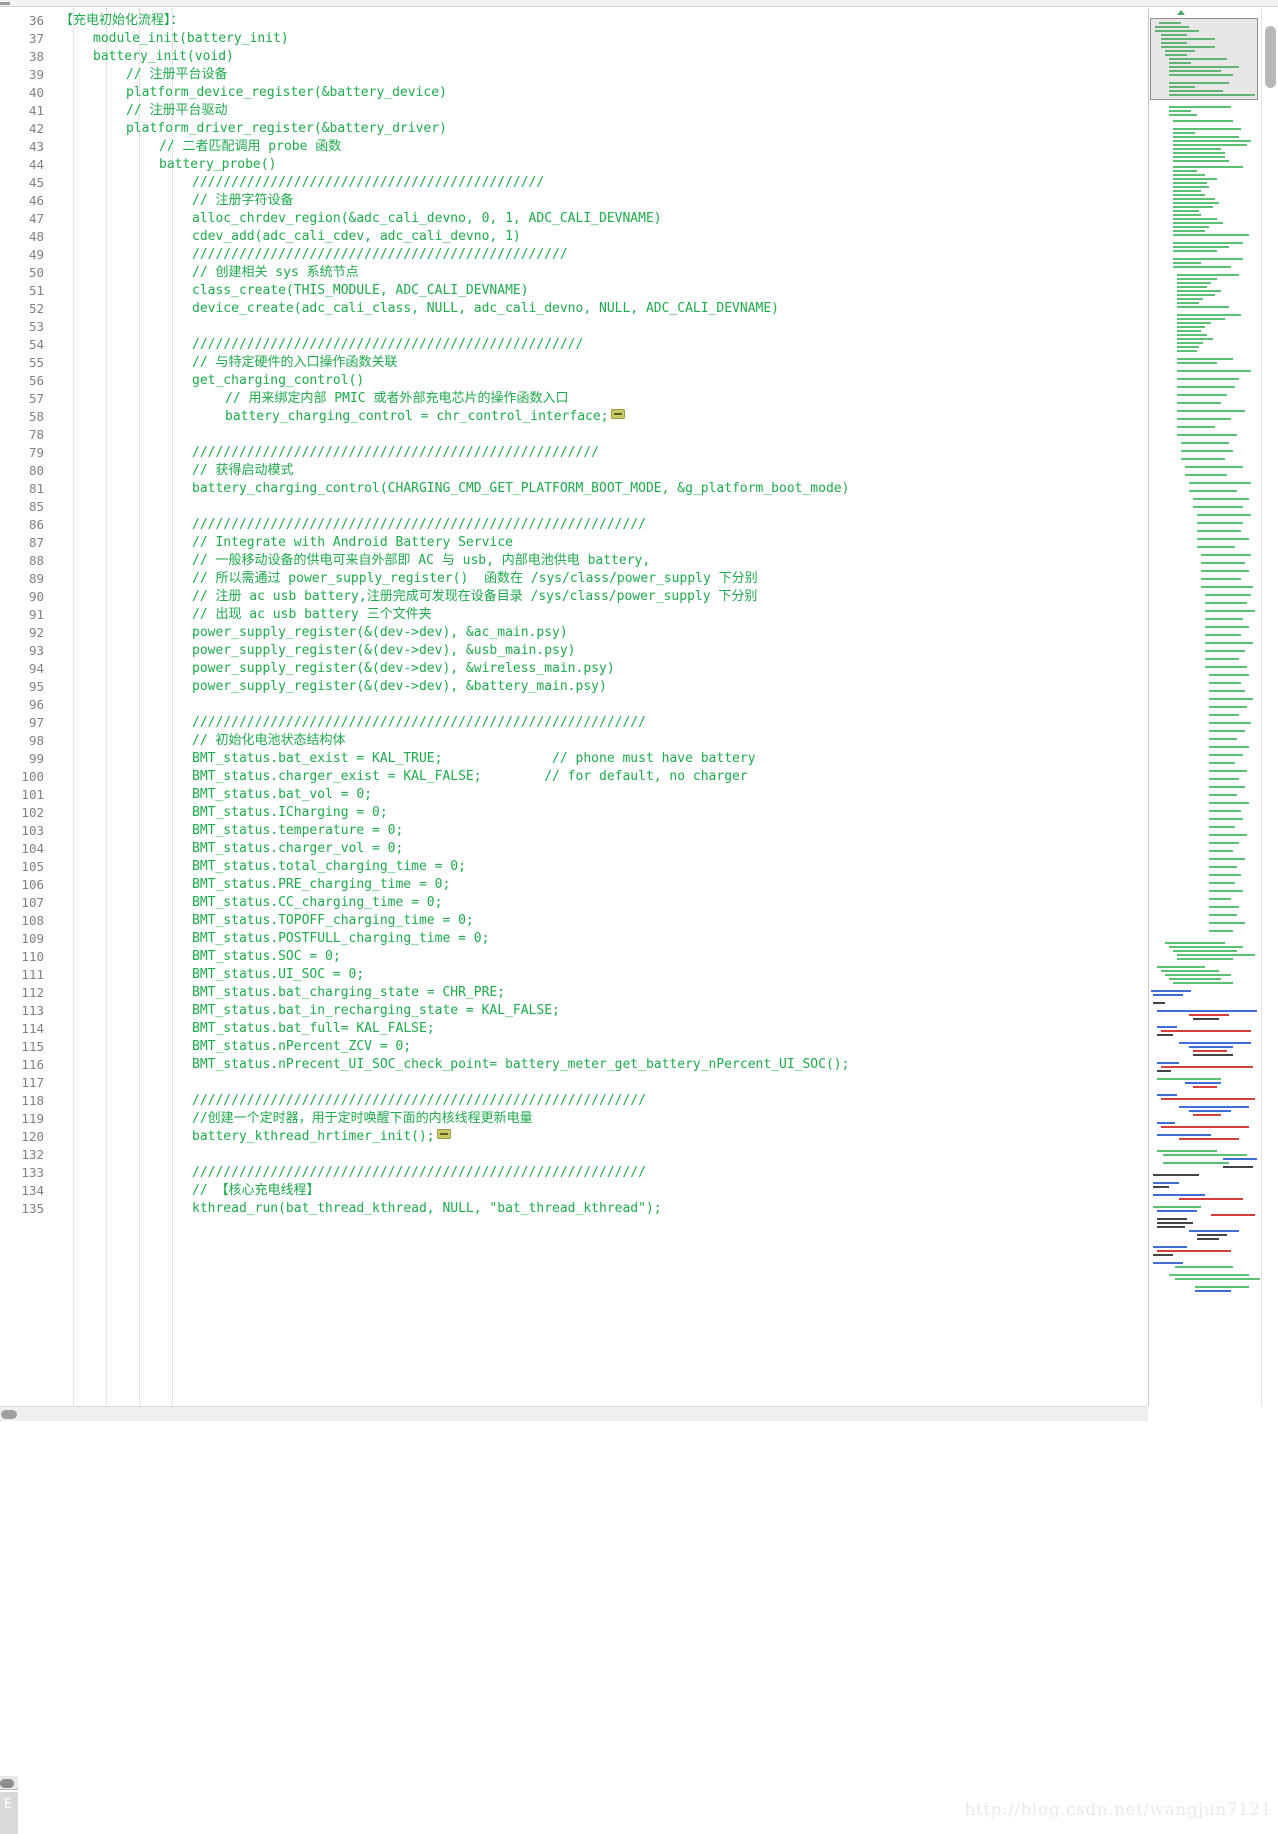 The height and width of the screenshot is (1834, 1278). What do you see at coordinates (255, 1191) in the screenshot?
I see `code-line: // 【核心充电线程】` at bounding box center [255, 1191].